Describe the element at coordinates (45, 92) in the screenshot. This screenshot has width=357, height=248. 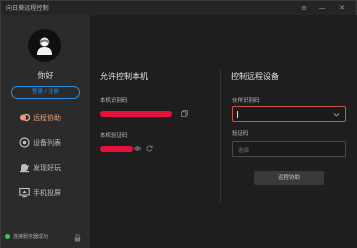
I see `login-register-button: 登录 / 注册` at that location.